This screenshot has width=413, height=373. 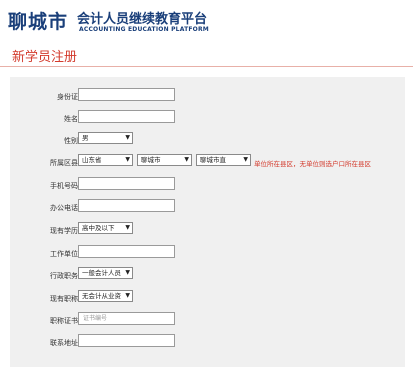 I want to click on logo-platform-name: 会计人员继续教育平台, so click(x=142, y=19).